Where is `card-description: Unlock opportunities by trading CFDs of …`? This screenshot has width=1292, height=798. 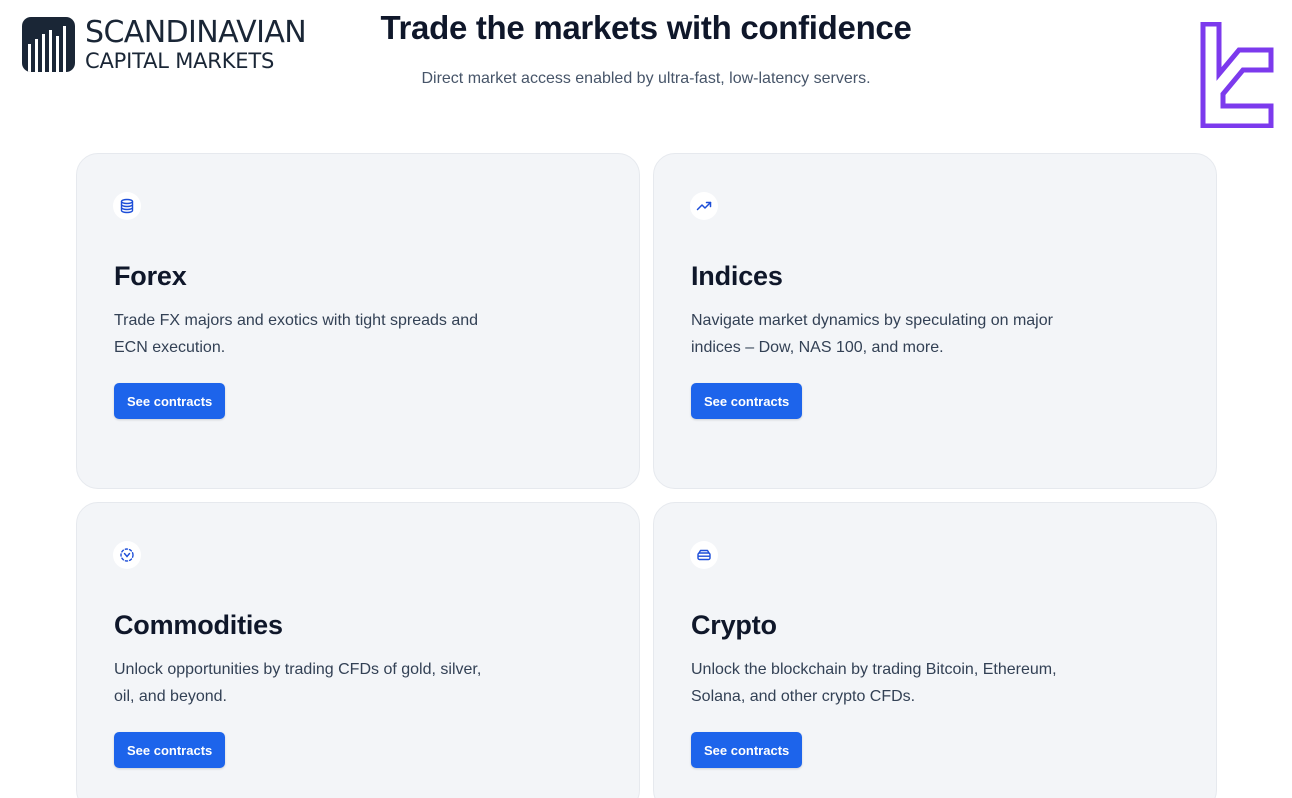 card-description: Unlock opportunities by trading CFDs of … is located at coordinates (298, 683).